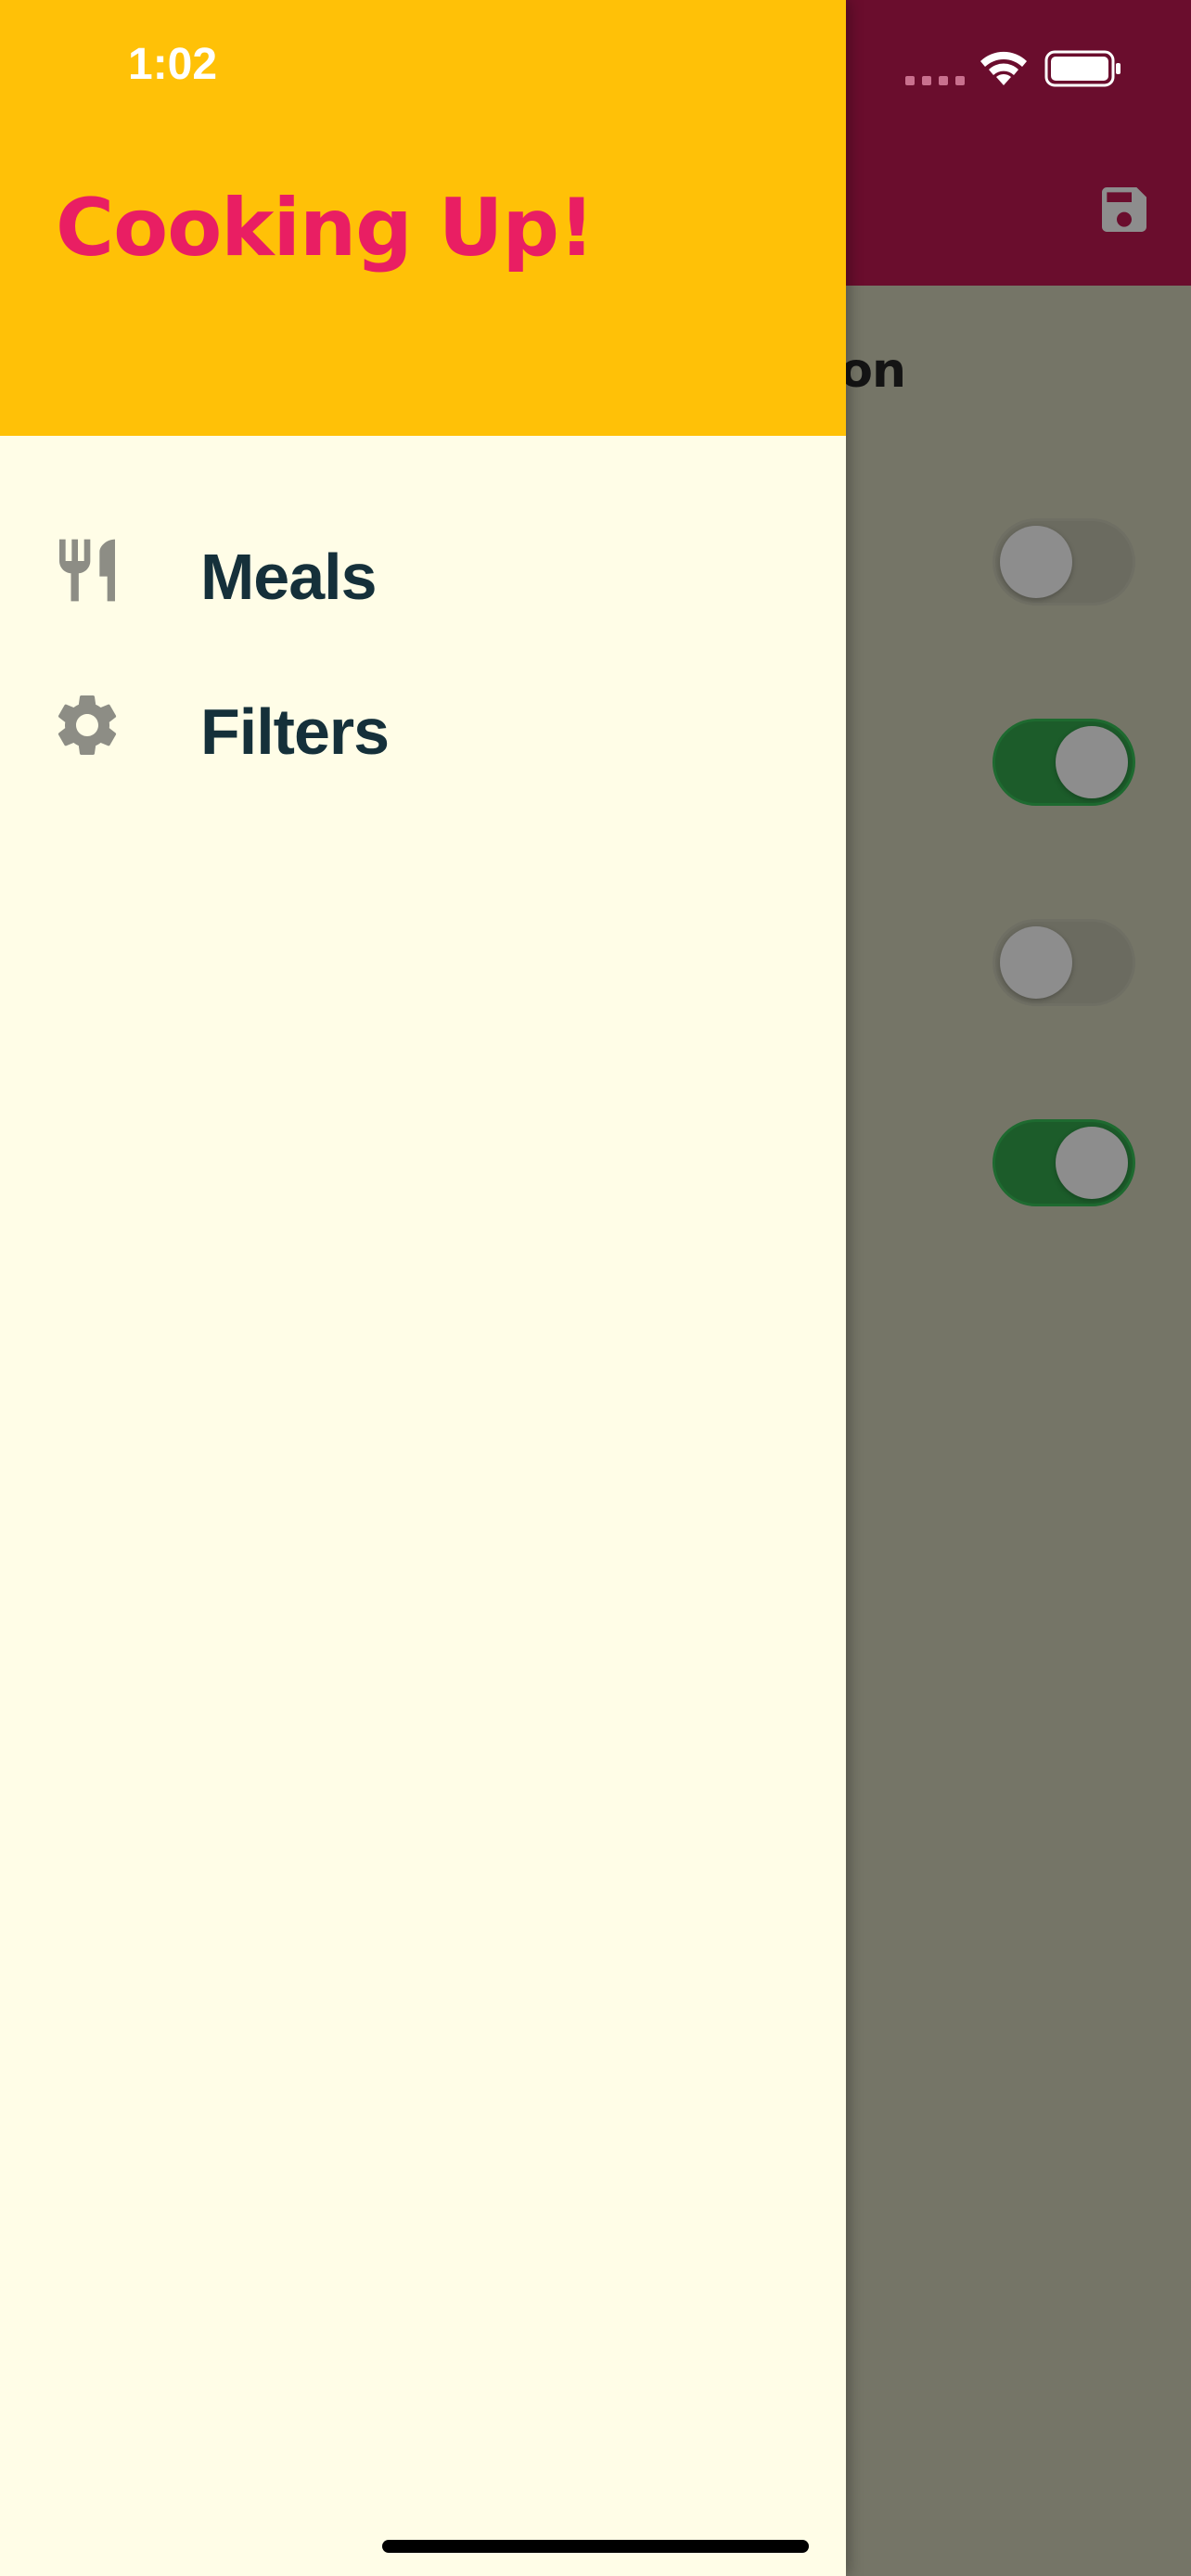 This screenshot has height=2576, width=1191. What do you see at coordinates (423, 570) in the screenshot?
I see `drawer-item-meals: Meals` at bounding box center [423, 570].